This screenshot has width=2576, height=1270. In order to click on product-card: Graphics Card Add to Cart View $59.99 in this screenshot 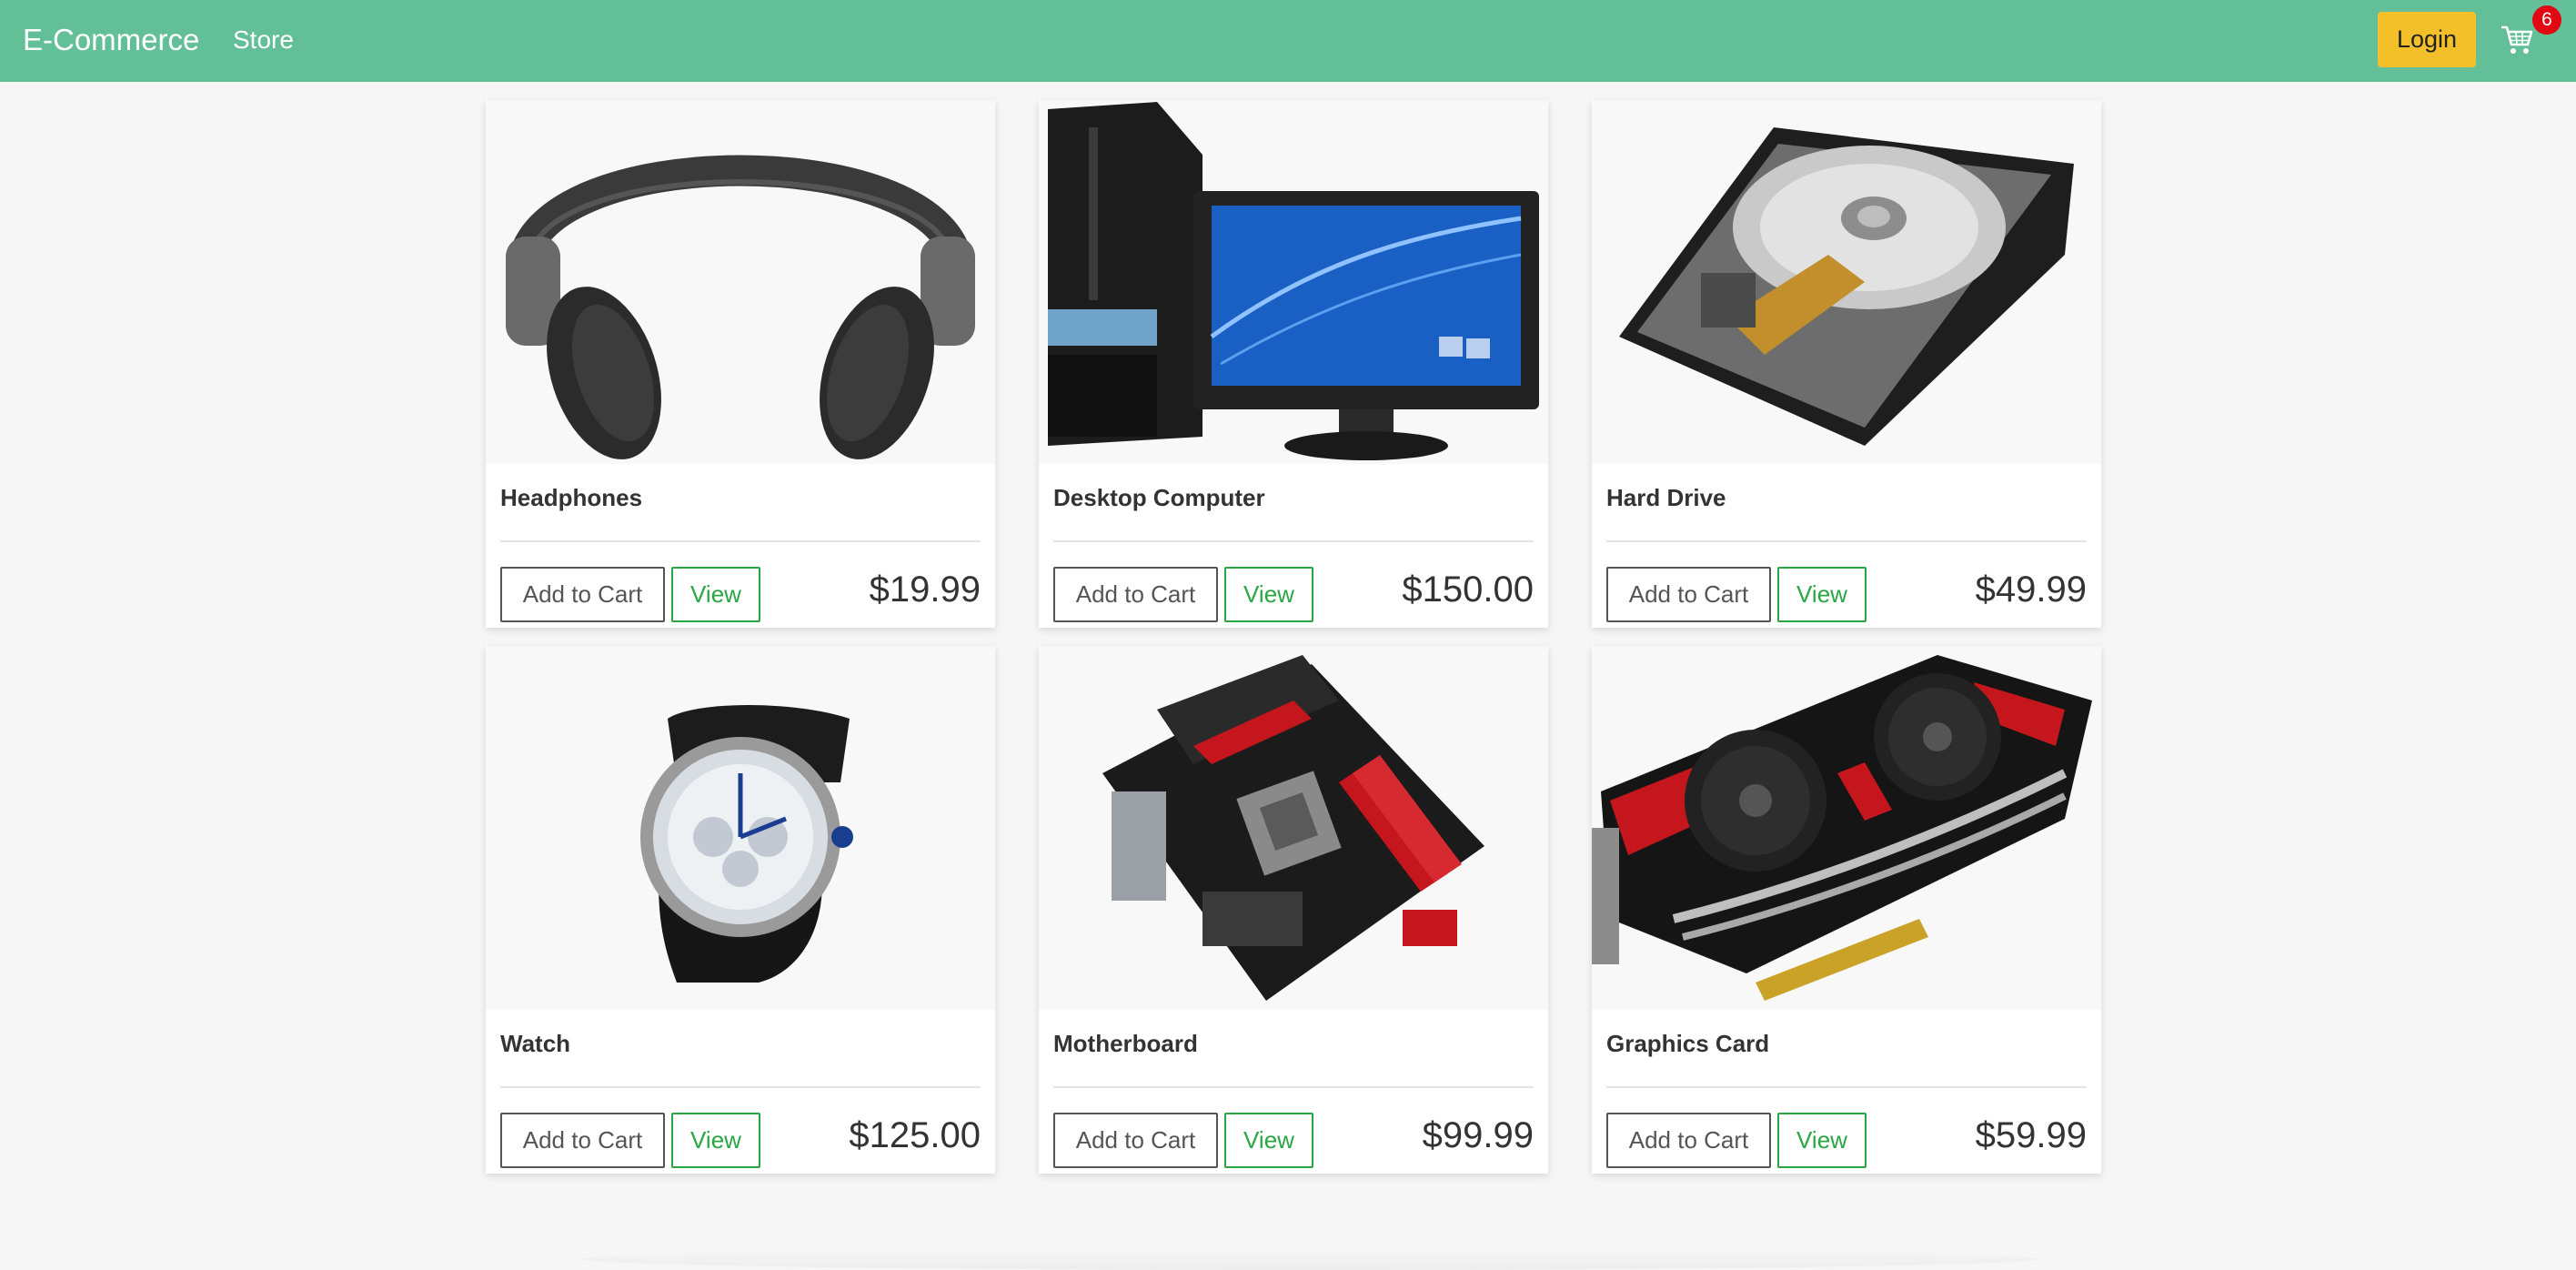, I will do `click(1846, 910)`.